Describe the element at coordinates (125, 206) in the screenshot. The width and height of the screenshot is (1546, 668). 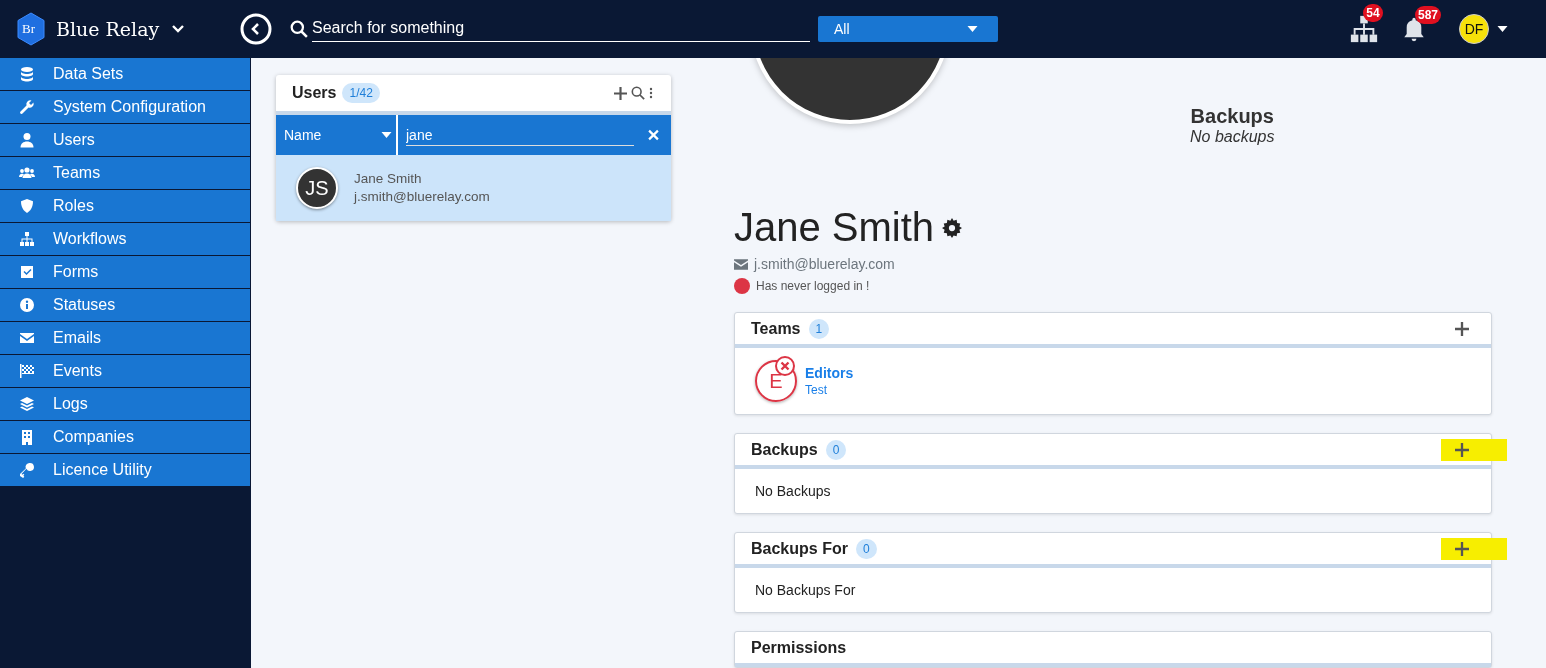
I see `sidebar-item: Roles` at that location.